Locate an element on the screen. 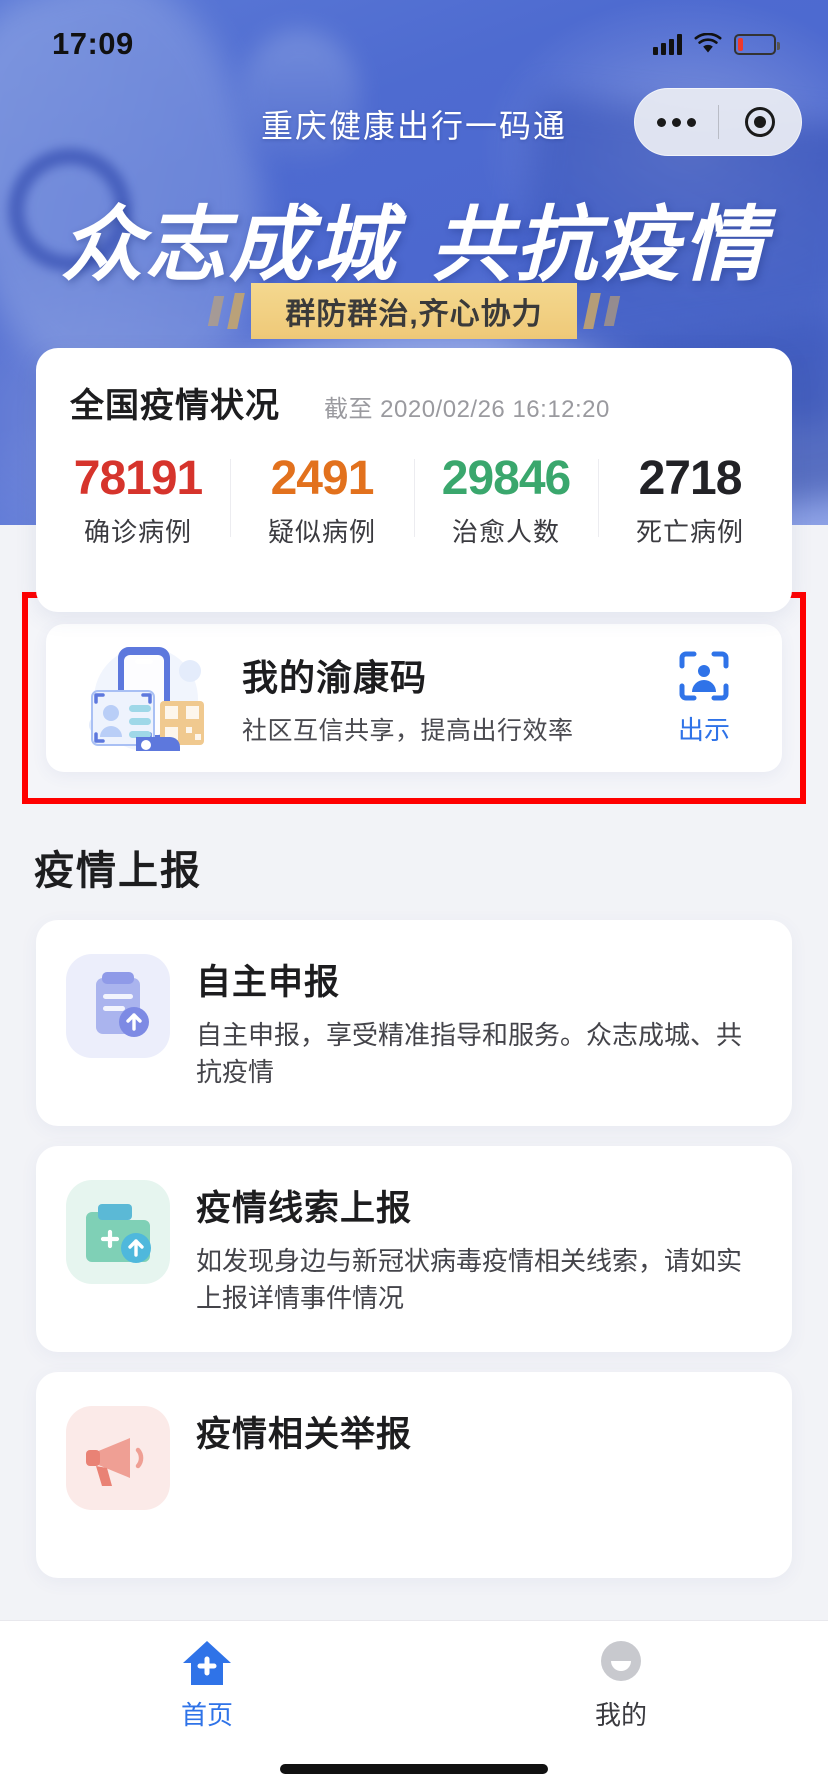  stat-suspected: 2491 疑似病例 is located at coordinates (322, 500).